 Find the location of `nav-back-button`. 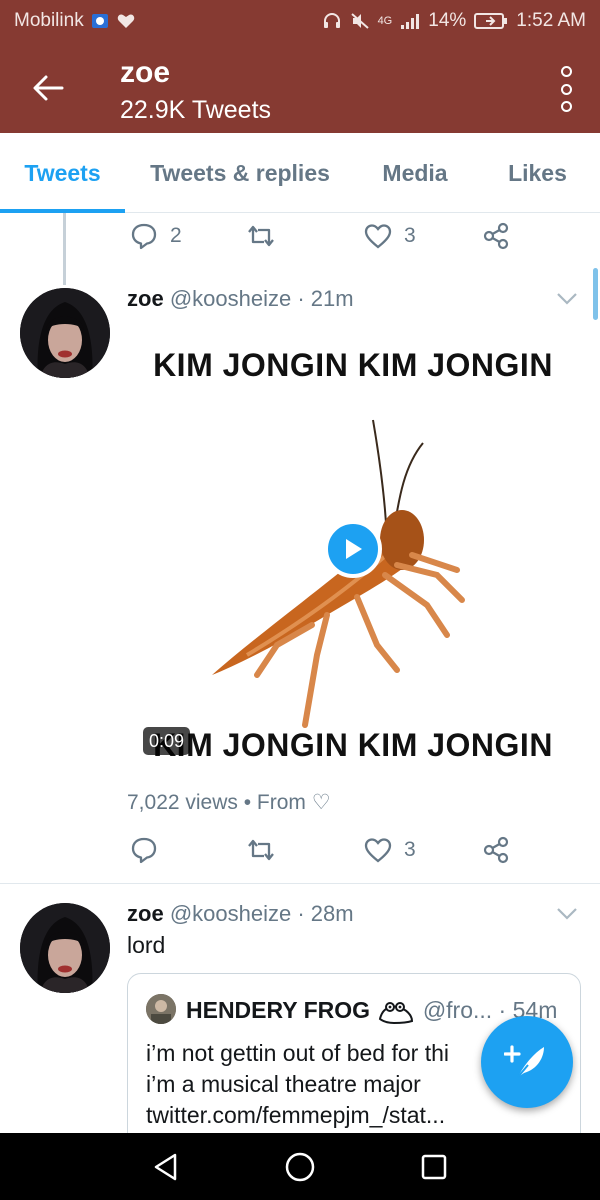

nav-back-button is located at coordinates (166, 1167).